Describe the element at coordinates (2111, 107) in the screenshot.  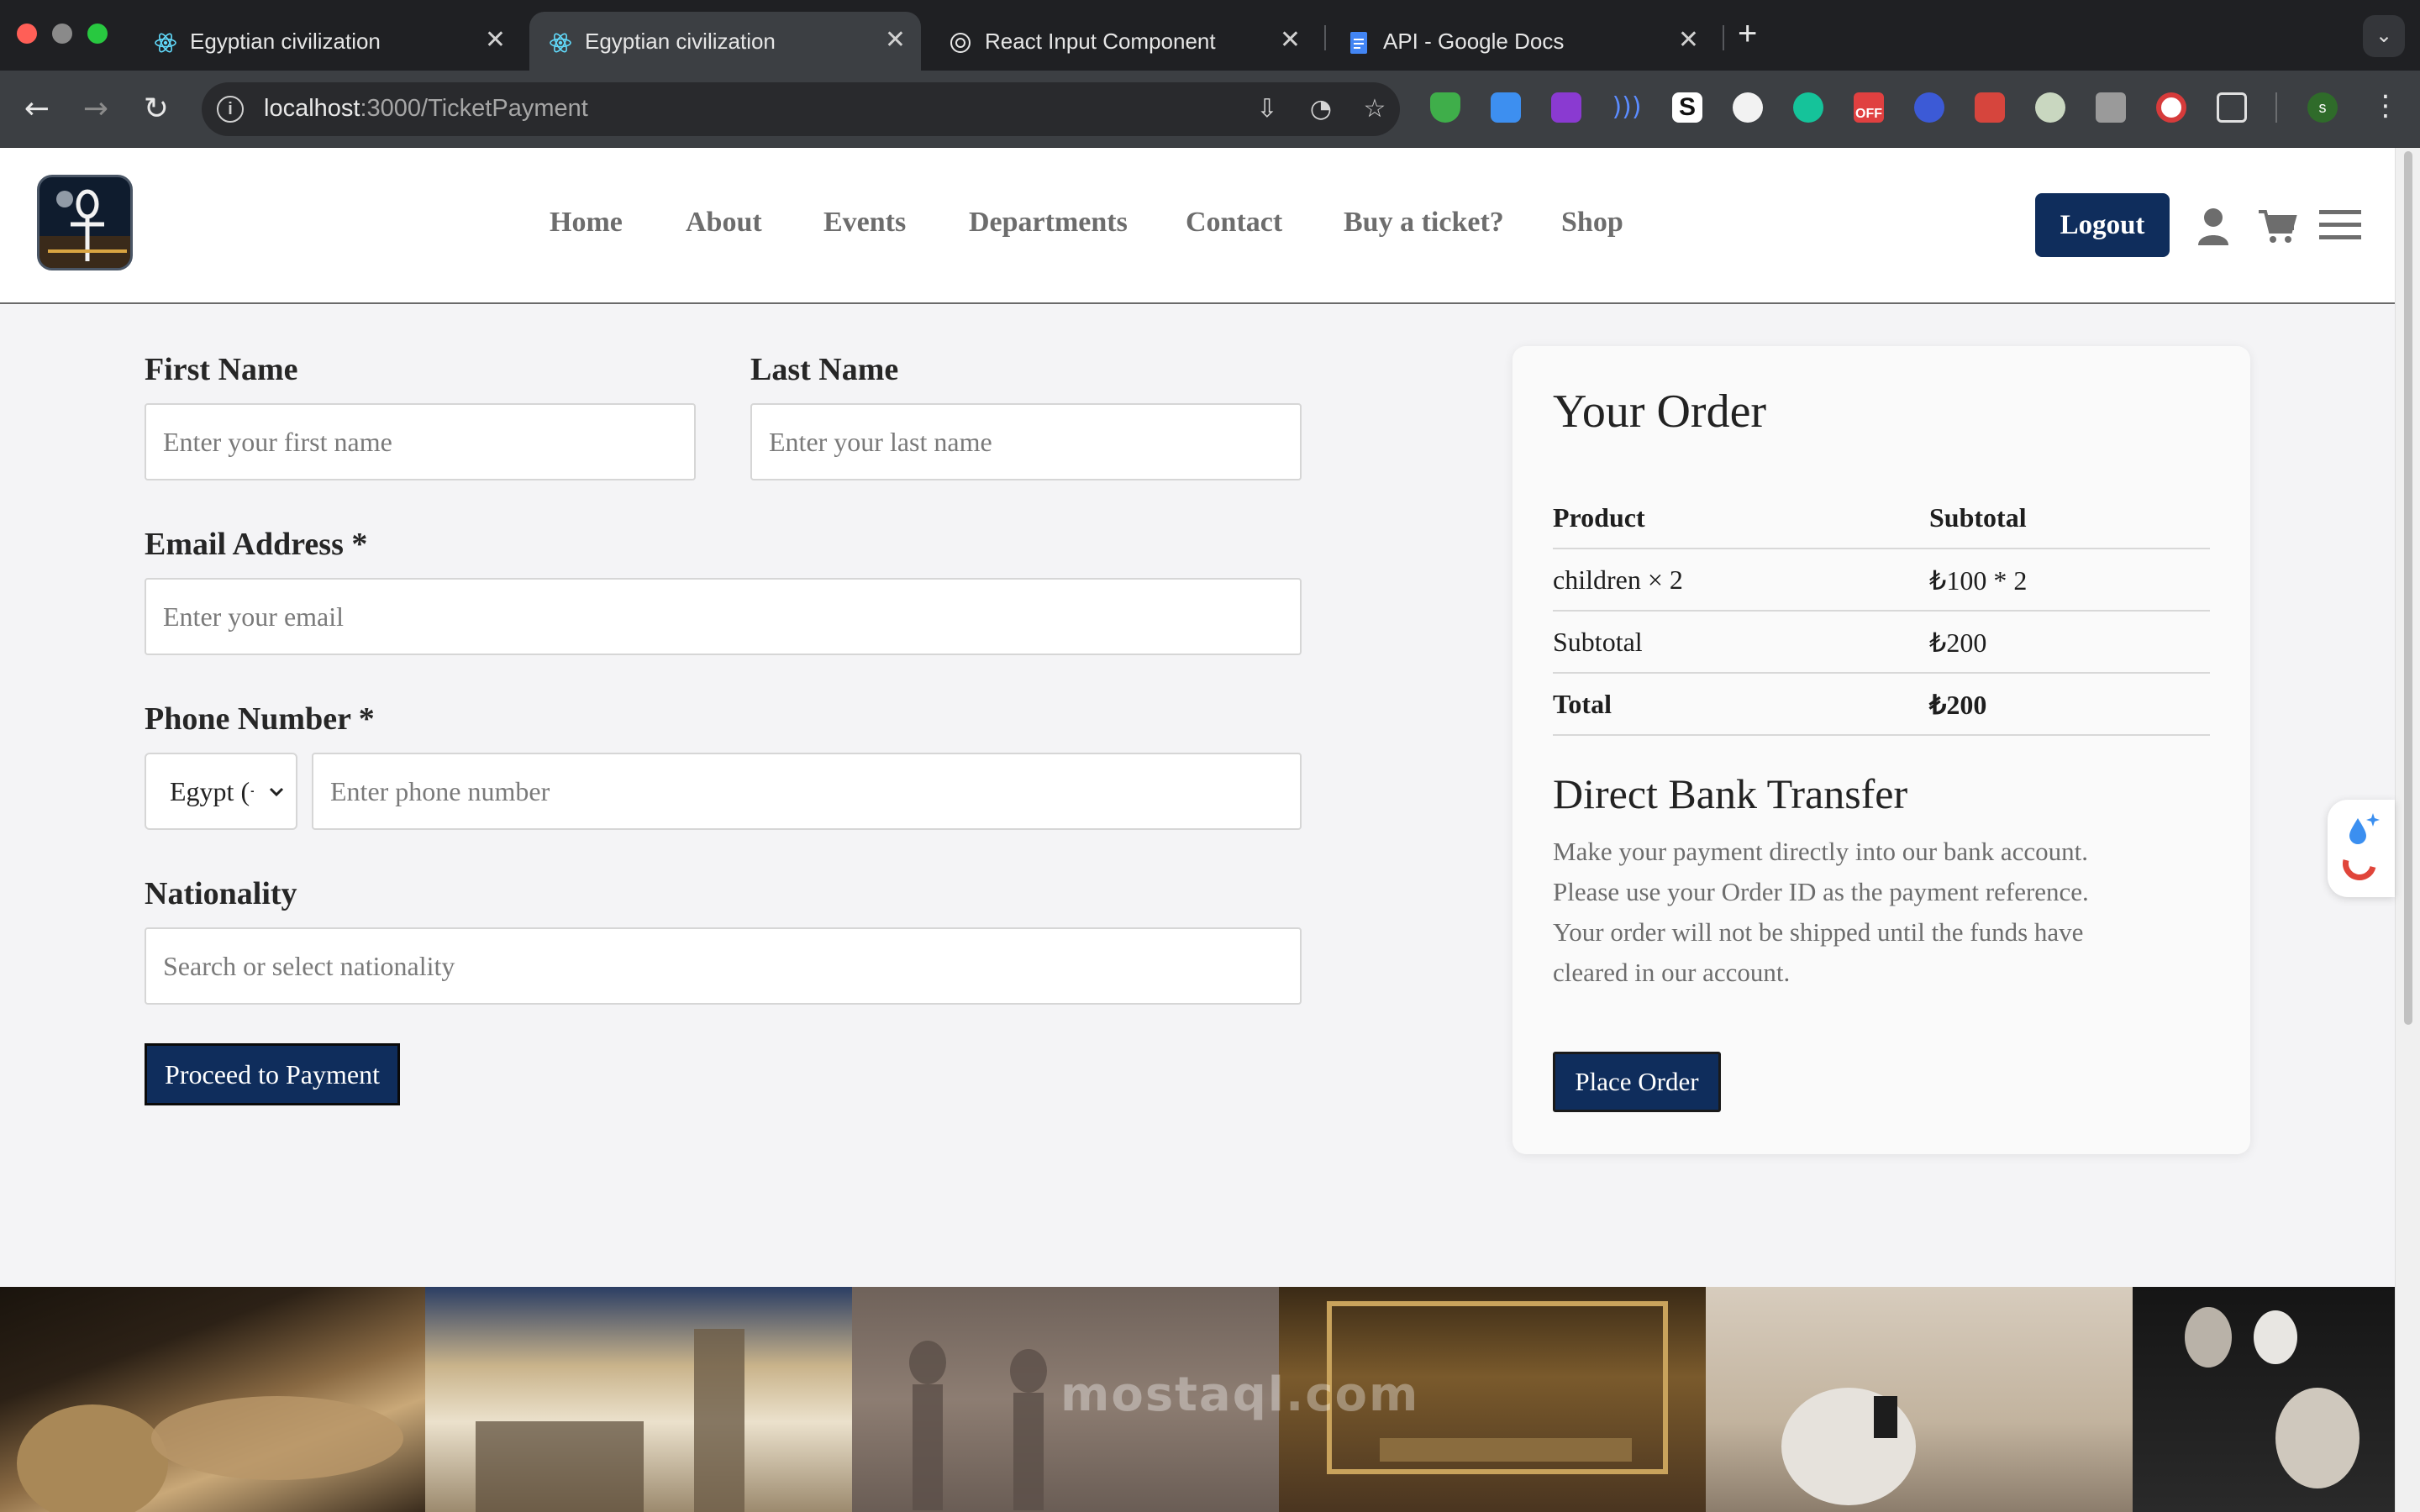
I see `camera-icon` at that location.